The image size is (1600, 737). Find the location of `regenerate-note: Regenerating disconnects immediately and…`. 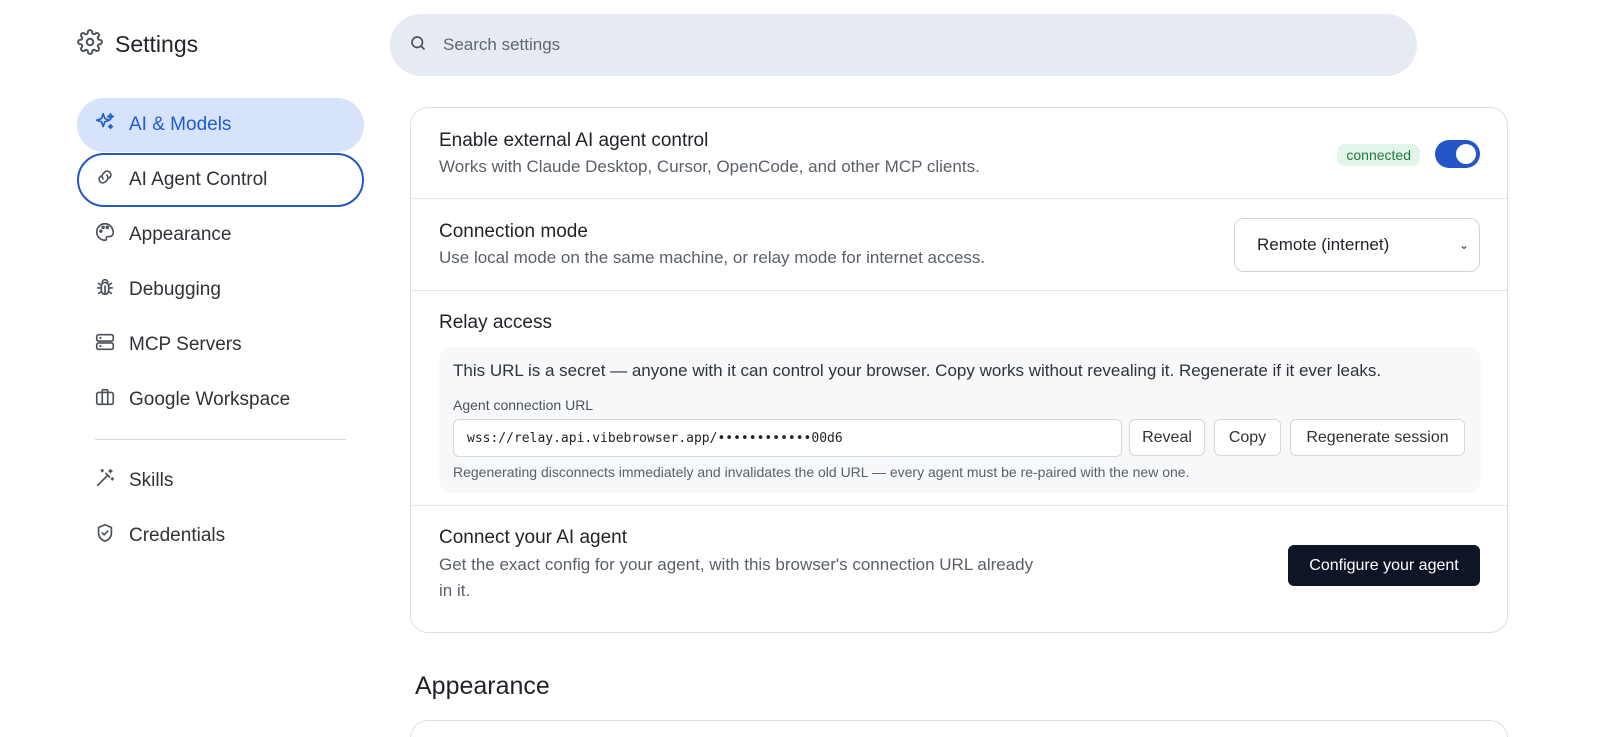

regenerate-note: Regenerating disconnects immediately and… is located at coordinates (821, 472).